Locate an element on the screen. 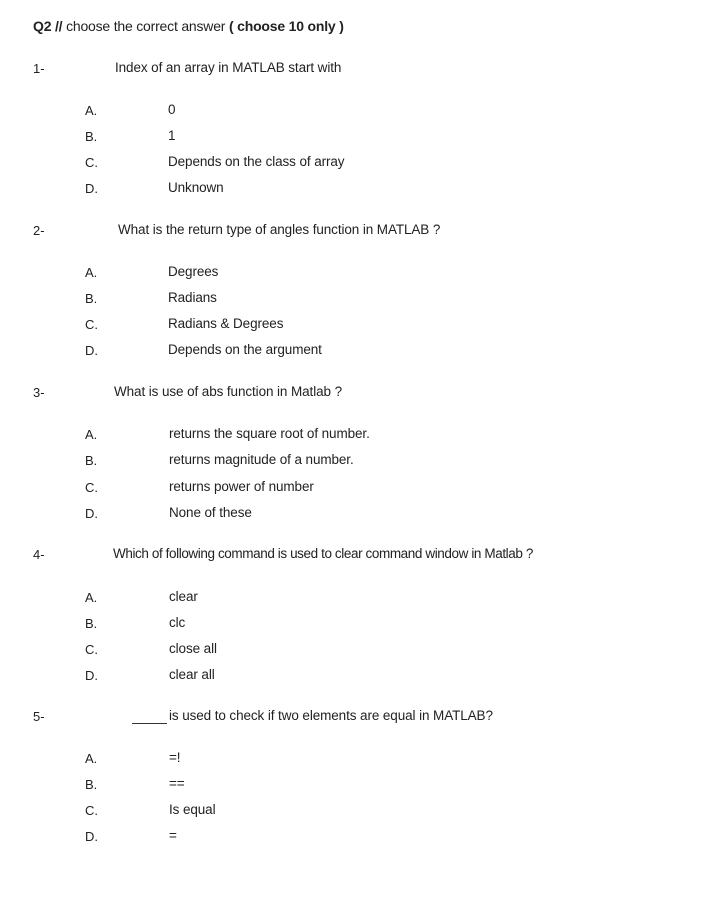 Image resolution: width=720 pixels, height=906 pixels. option-text: returns magnitude of a number. is located at coordinates (261, 459).